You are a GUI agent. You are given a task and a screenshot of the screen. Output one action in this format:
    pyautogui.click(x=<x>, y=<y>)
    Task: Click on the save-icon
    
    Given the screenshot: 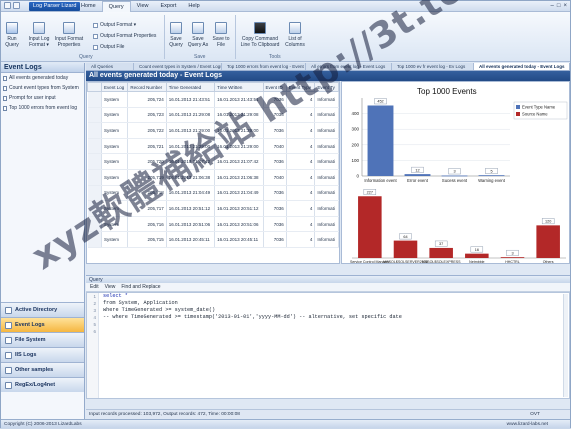 What is the action you would take?
    pyautogui.click(x=16, y=5)
    